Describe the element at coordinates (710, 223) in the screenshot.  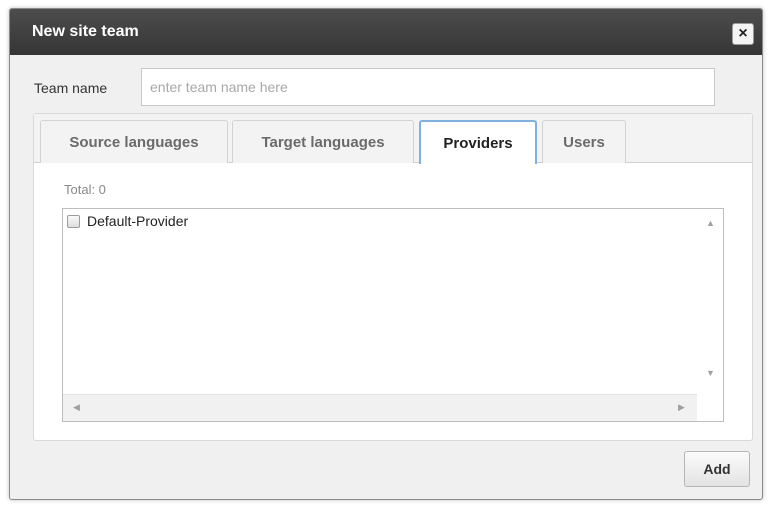
I see `scroll-up-arrow-icon: ▲` at that location.